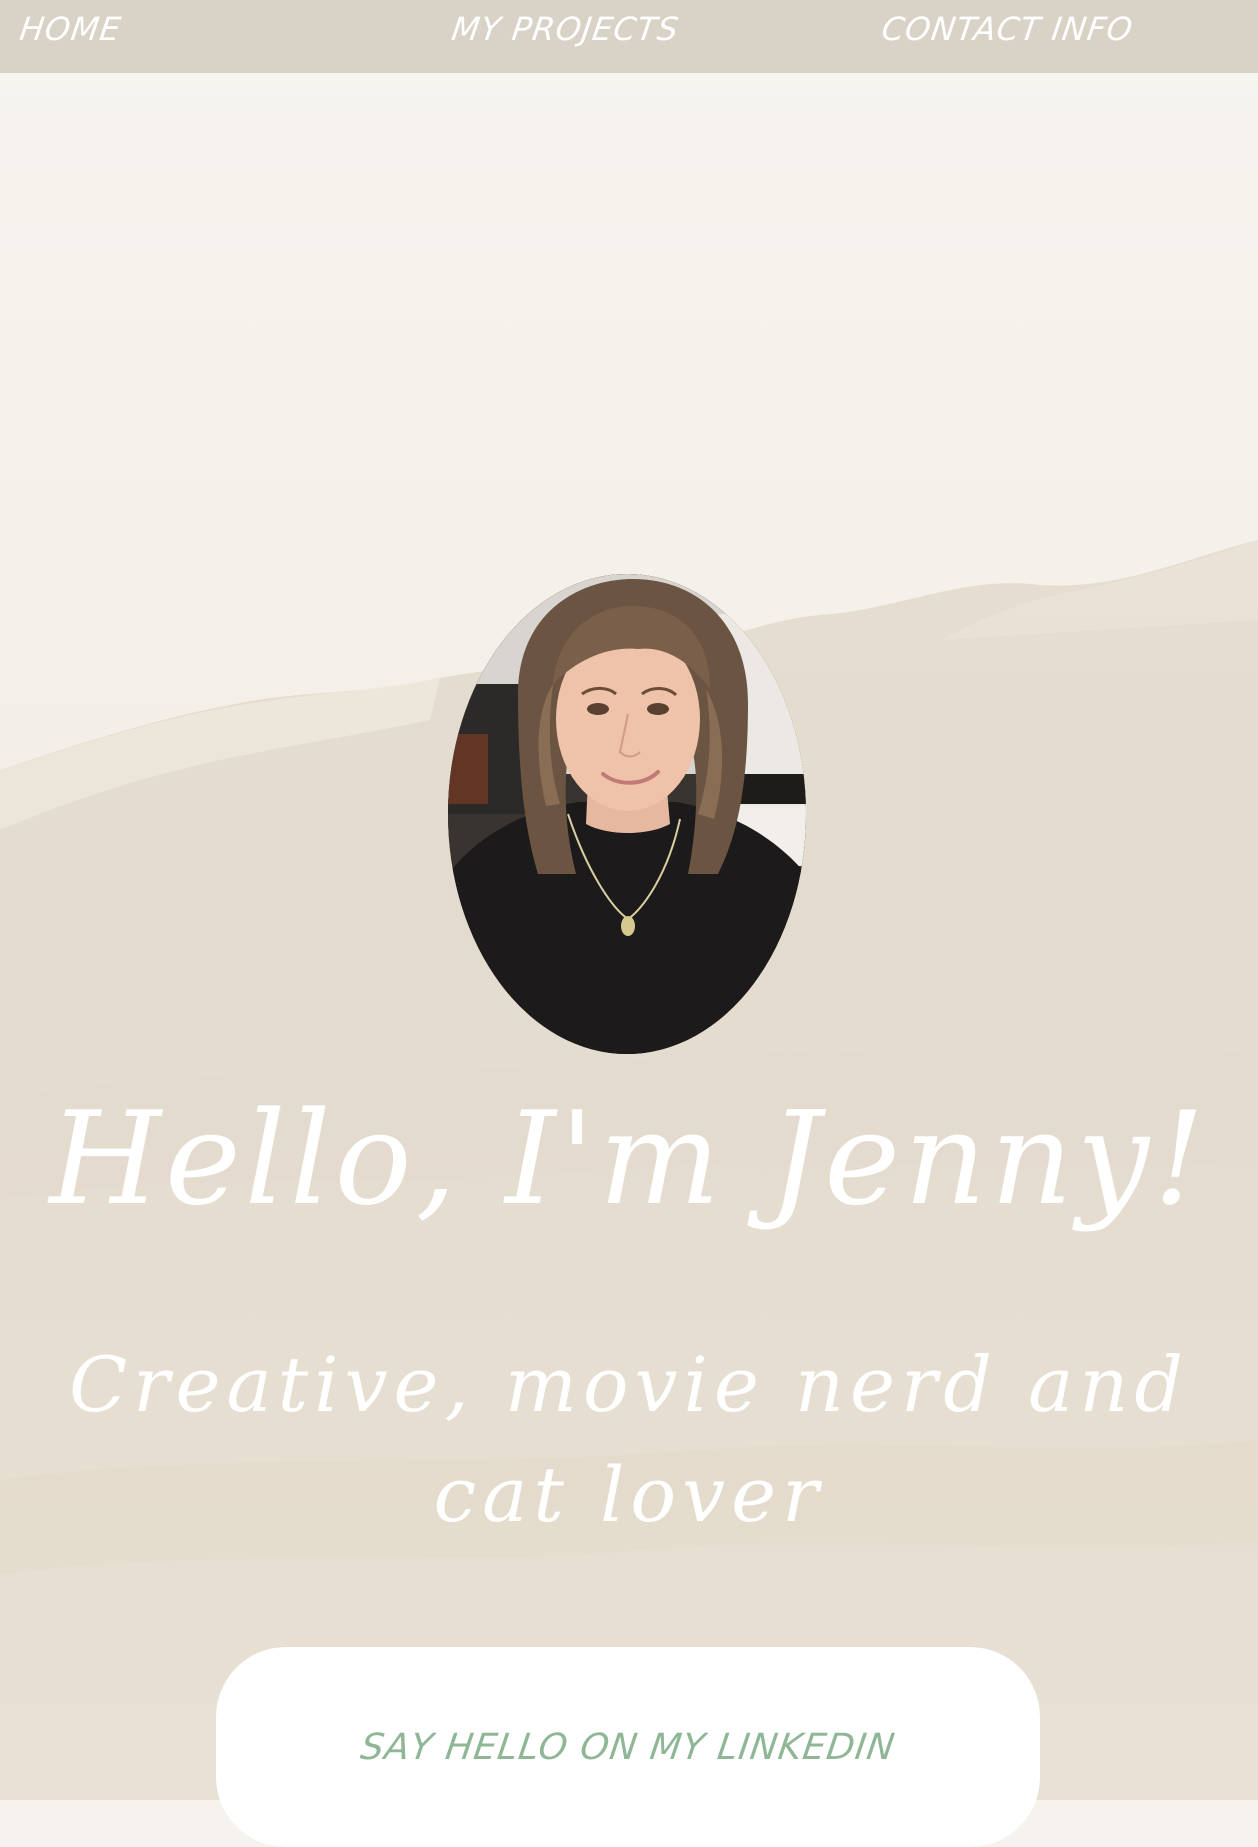 The image size is (1258, 1847). I want to click on nav-contact-link: CONTACT INFO, so click(1007, 29).